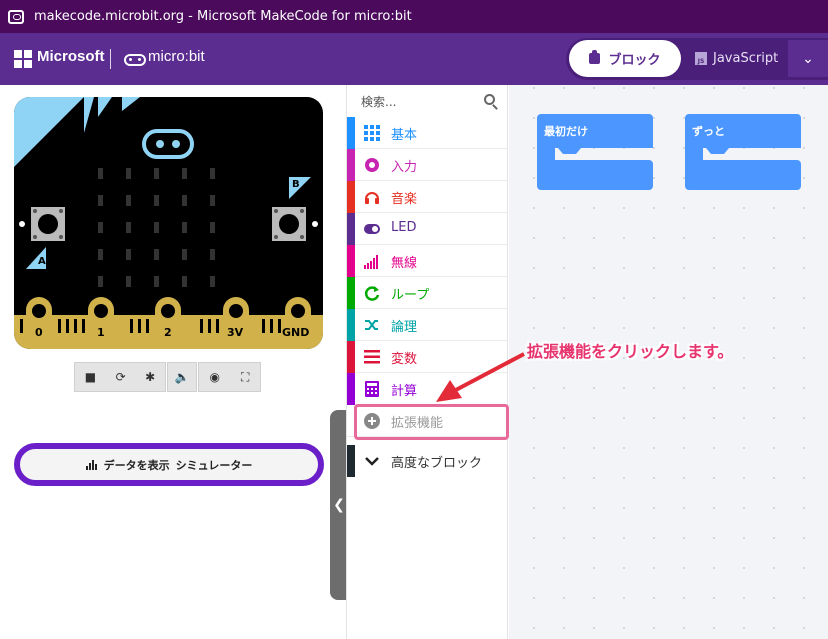 The width and height of the screenshot is (828, 639). What do you see at coordinates (427, 133) in the screenshot?
I see `category-basic: 基本` at bounding box center [427, 133].